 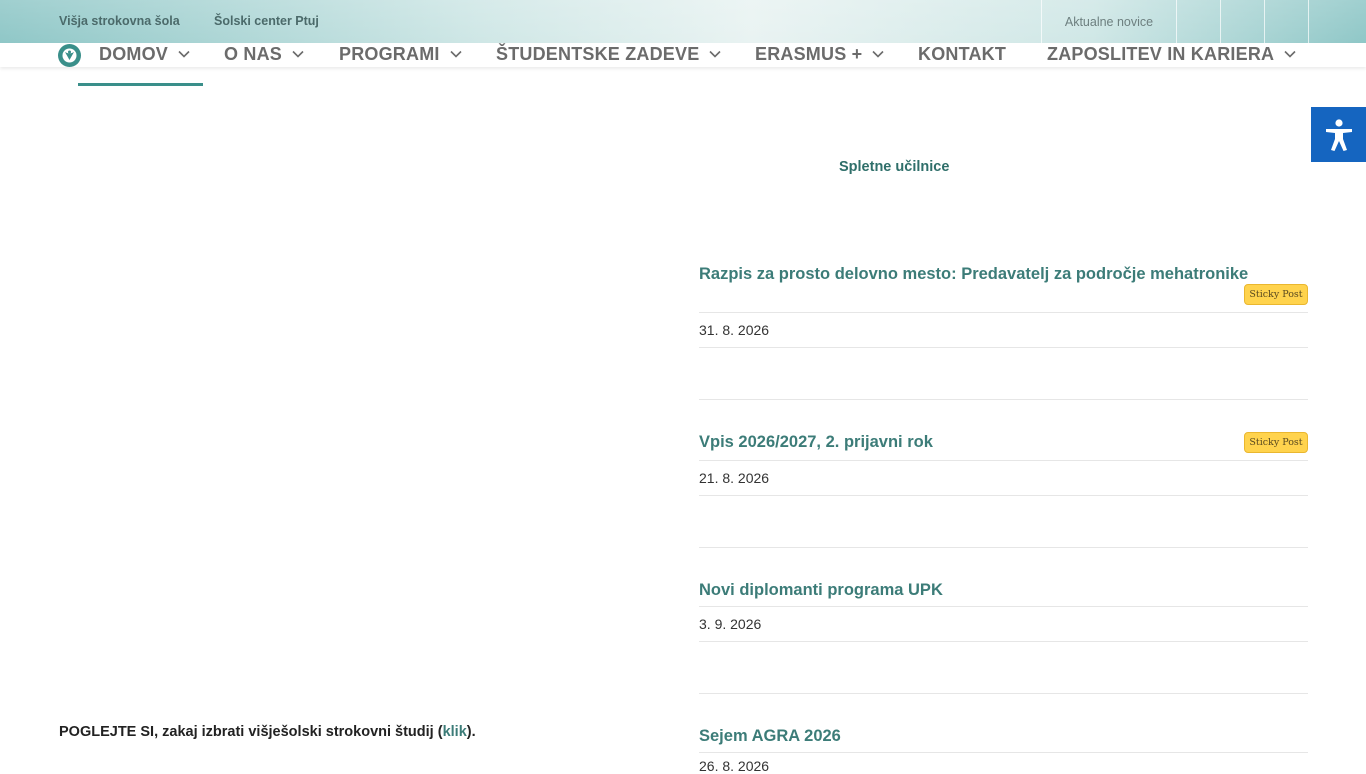 I want to click on school-logo-icon, so click(x=69, y=55).